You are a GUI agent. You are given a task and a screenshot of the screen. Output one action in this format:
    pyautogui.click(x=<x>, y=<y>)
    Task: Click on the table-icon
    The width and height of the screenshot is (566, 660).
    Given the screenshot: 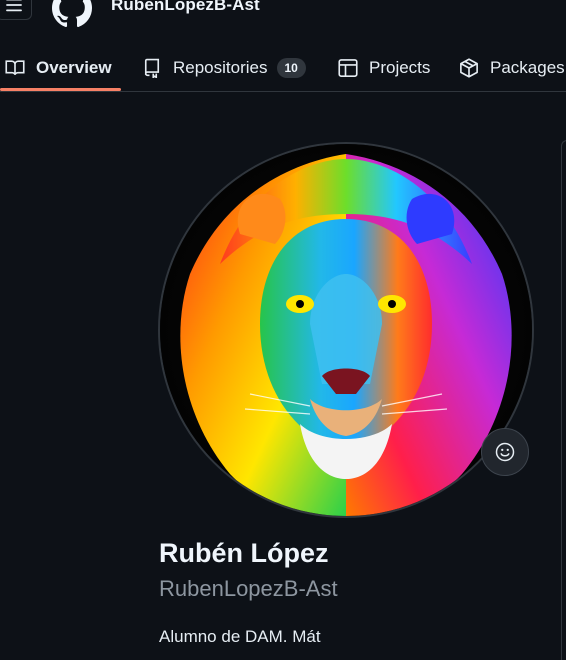 What is the action you would take?
    pyautogui.click(x=348, y=68)
    